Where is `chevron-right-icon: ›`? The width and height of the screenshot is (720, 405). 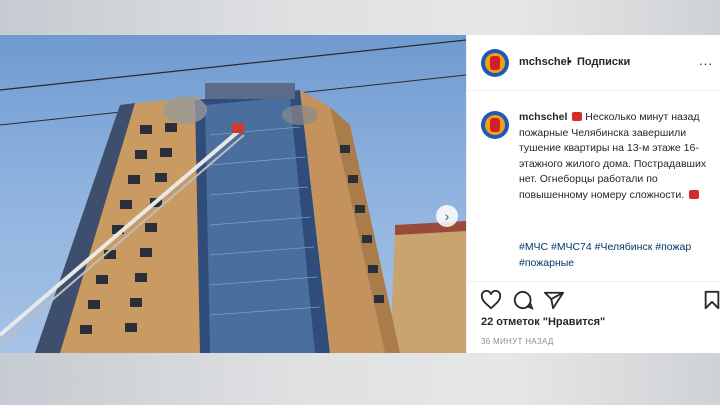 chevron-right-icon: › is located at coordinates (447, 216).